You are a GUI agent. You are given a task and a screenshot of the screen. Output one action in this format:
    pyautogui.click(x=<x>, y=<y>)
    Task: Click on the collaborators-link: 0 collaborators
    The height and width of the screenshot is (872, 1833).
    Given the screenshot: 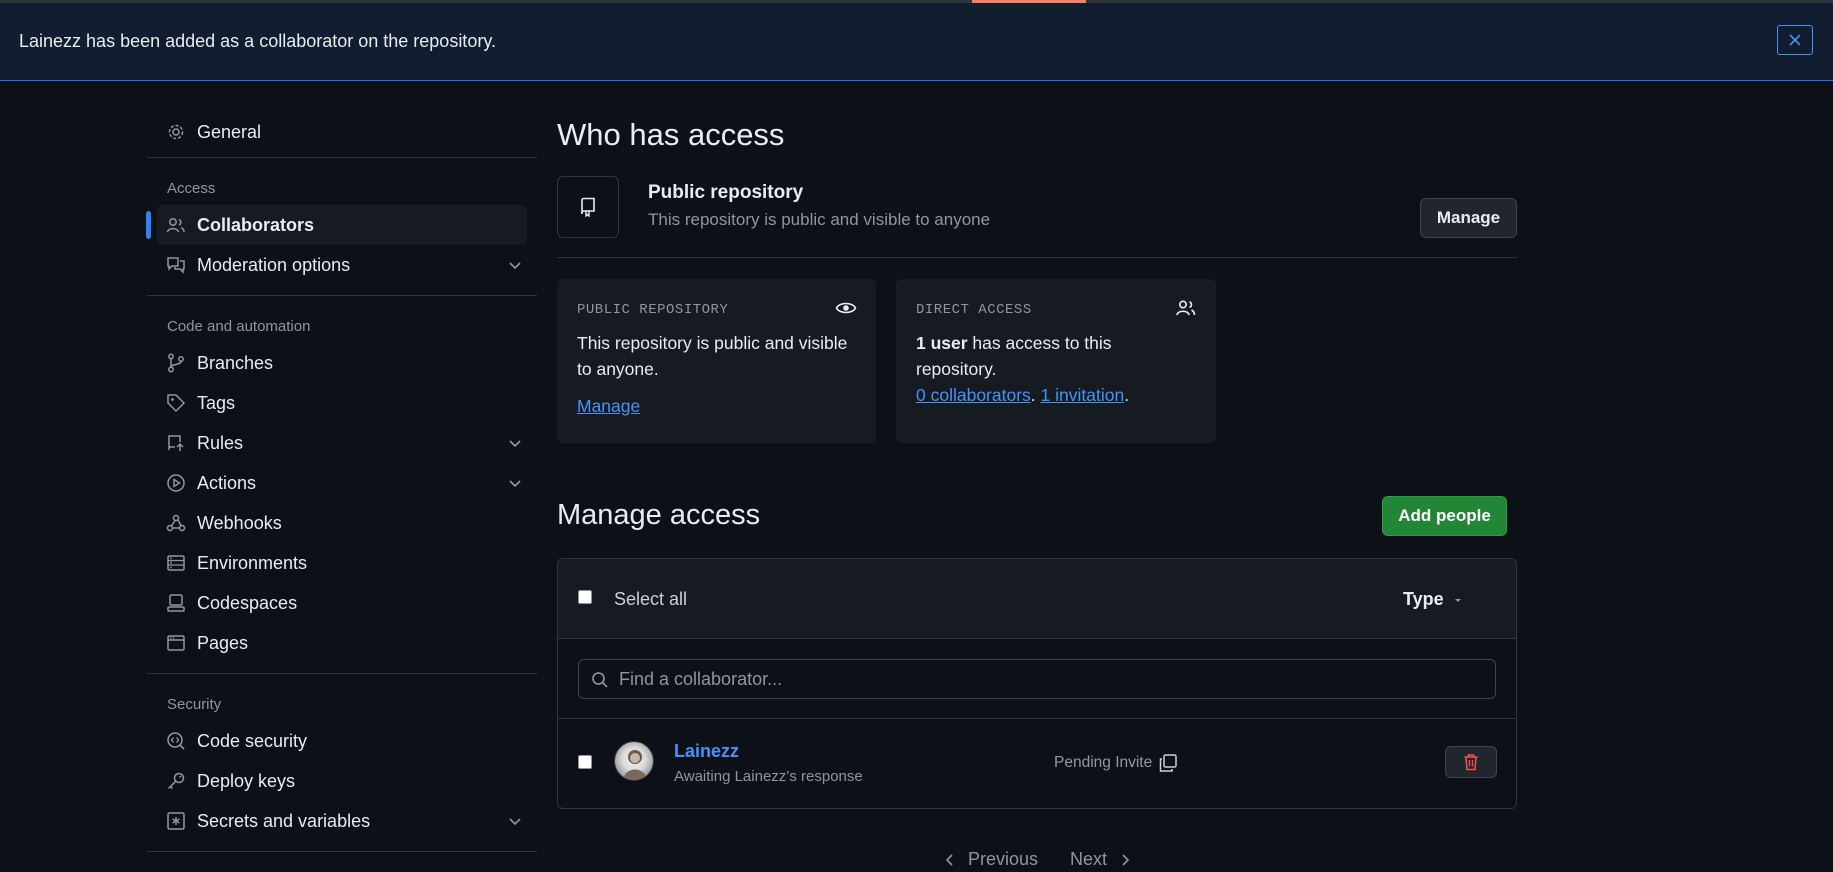 What is the action you would take?
    pyautogui.click(x=973, y=395)
    